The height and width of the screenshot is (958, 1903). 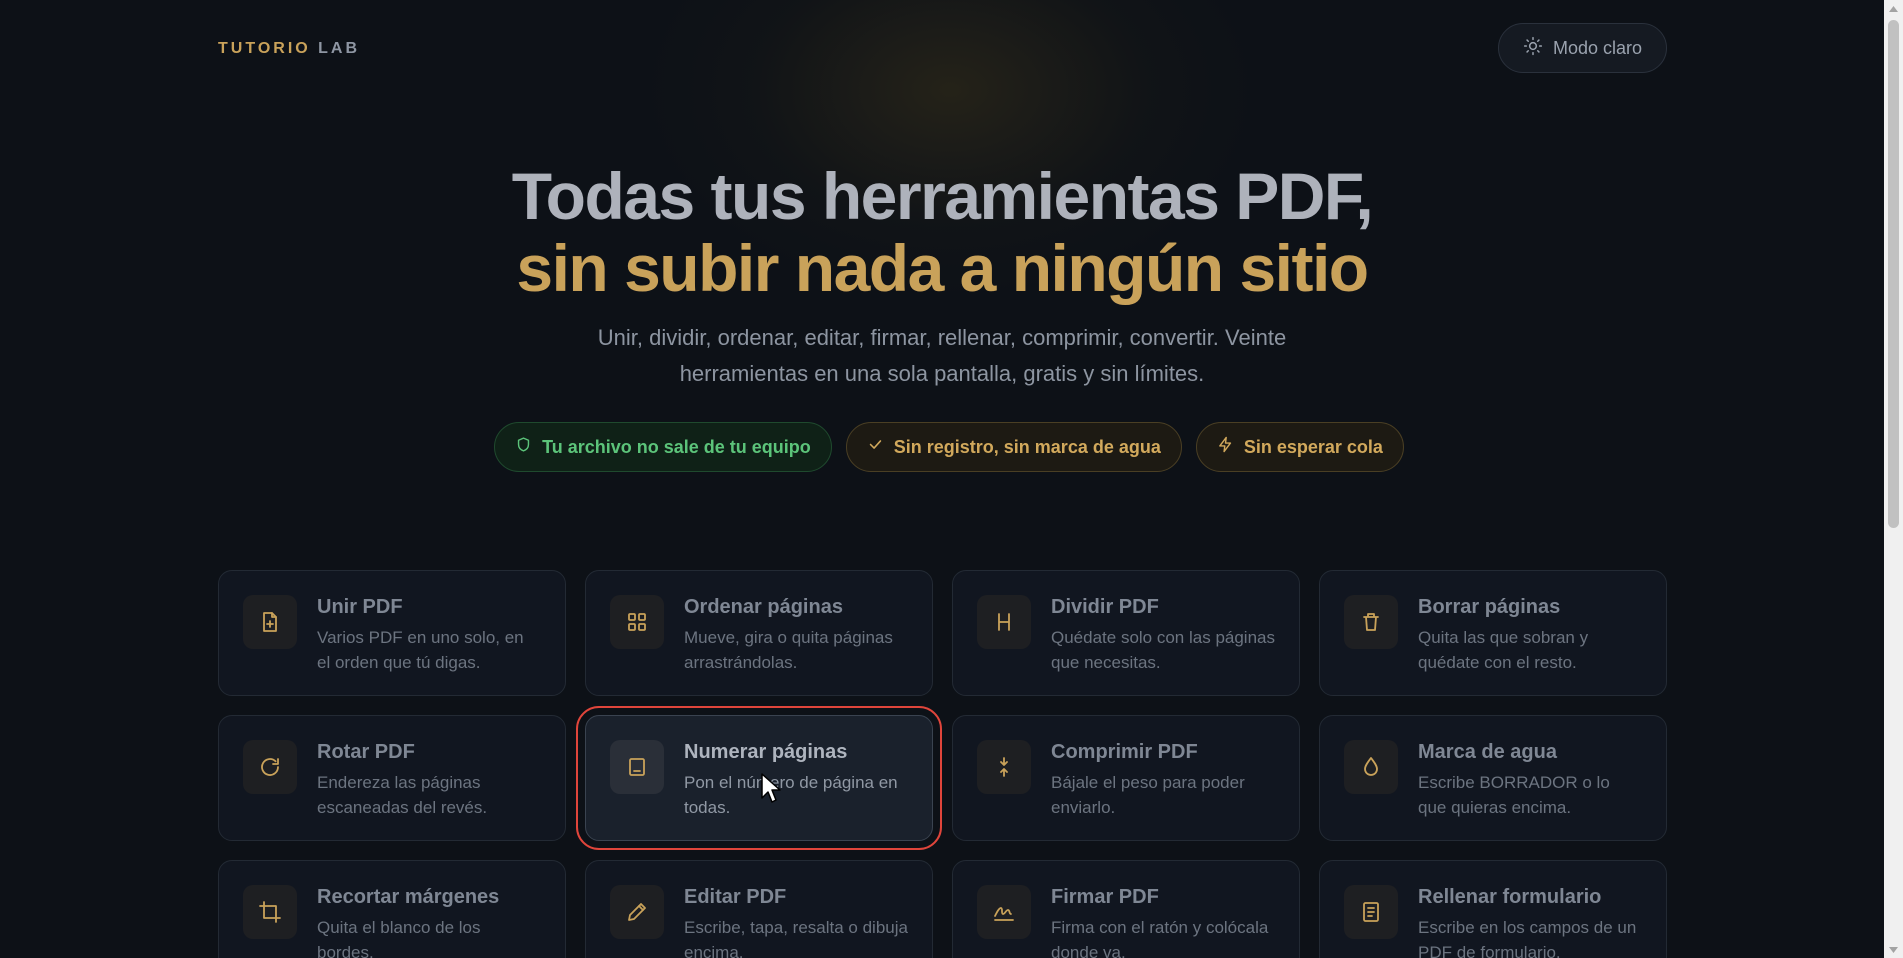 What do you see at coordinates (1313, 446) in the screenshot?
I see `chip-no-queue-label: Sin esperar cola` at bounding box center [1313, 446].